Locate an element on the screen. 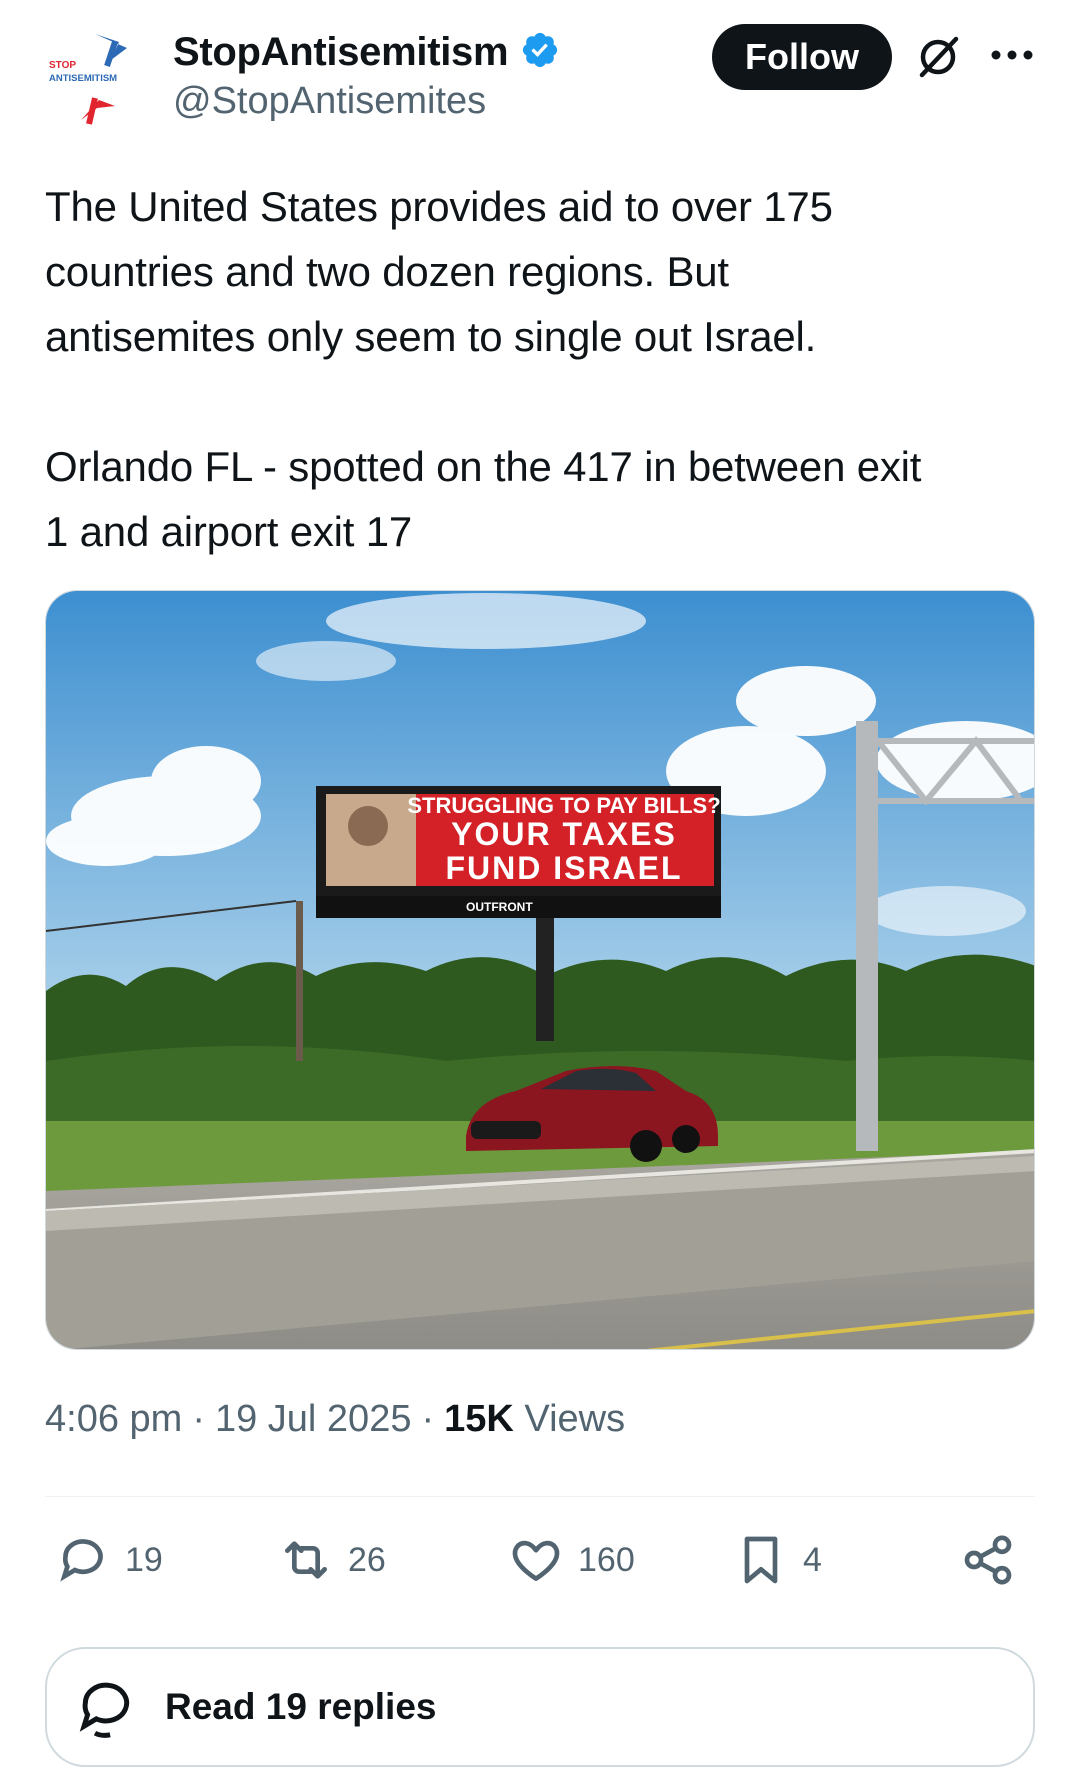  divider is located at coordinates (540, 1496).